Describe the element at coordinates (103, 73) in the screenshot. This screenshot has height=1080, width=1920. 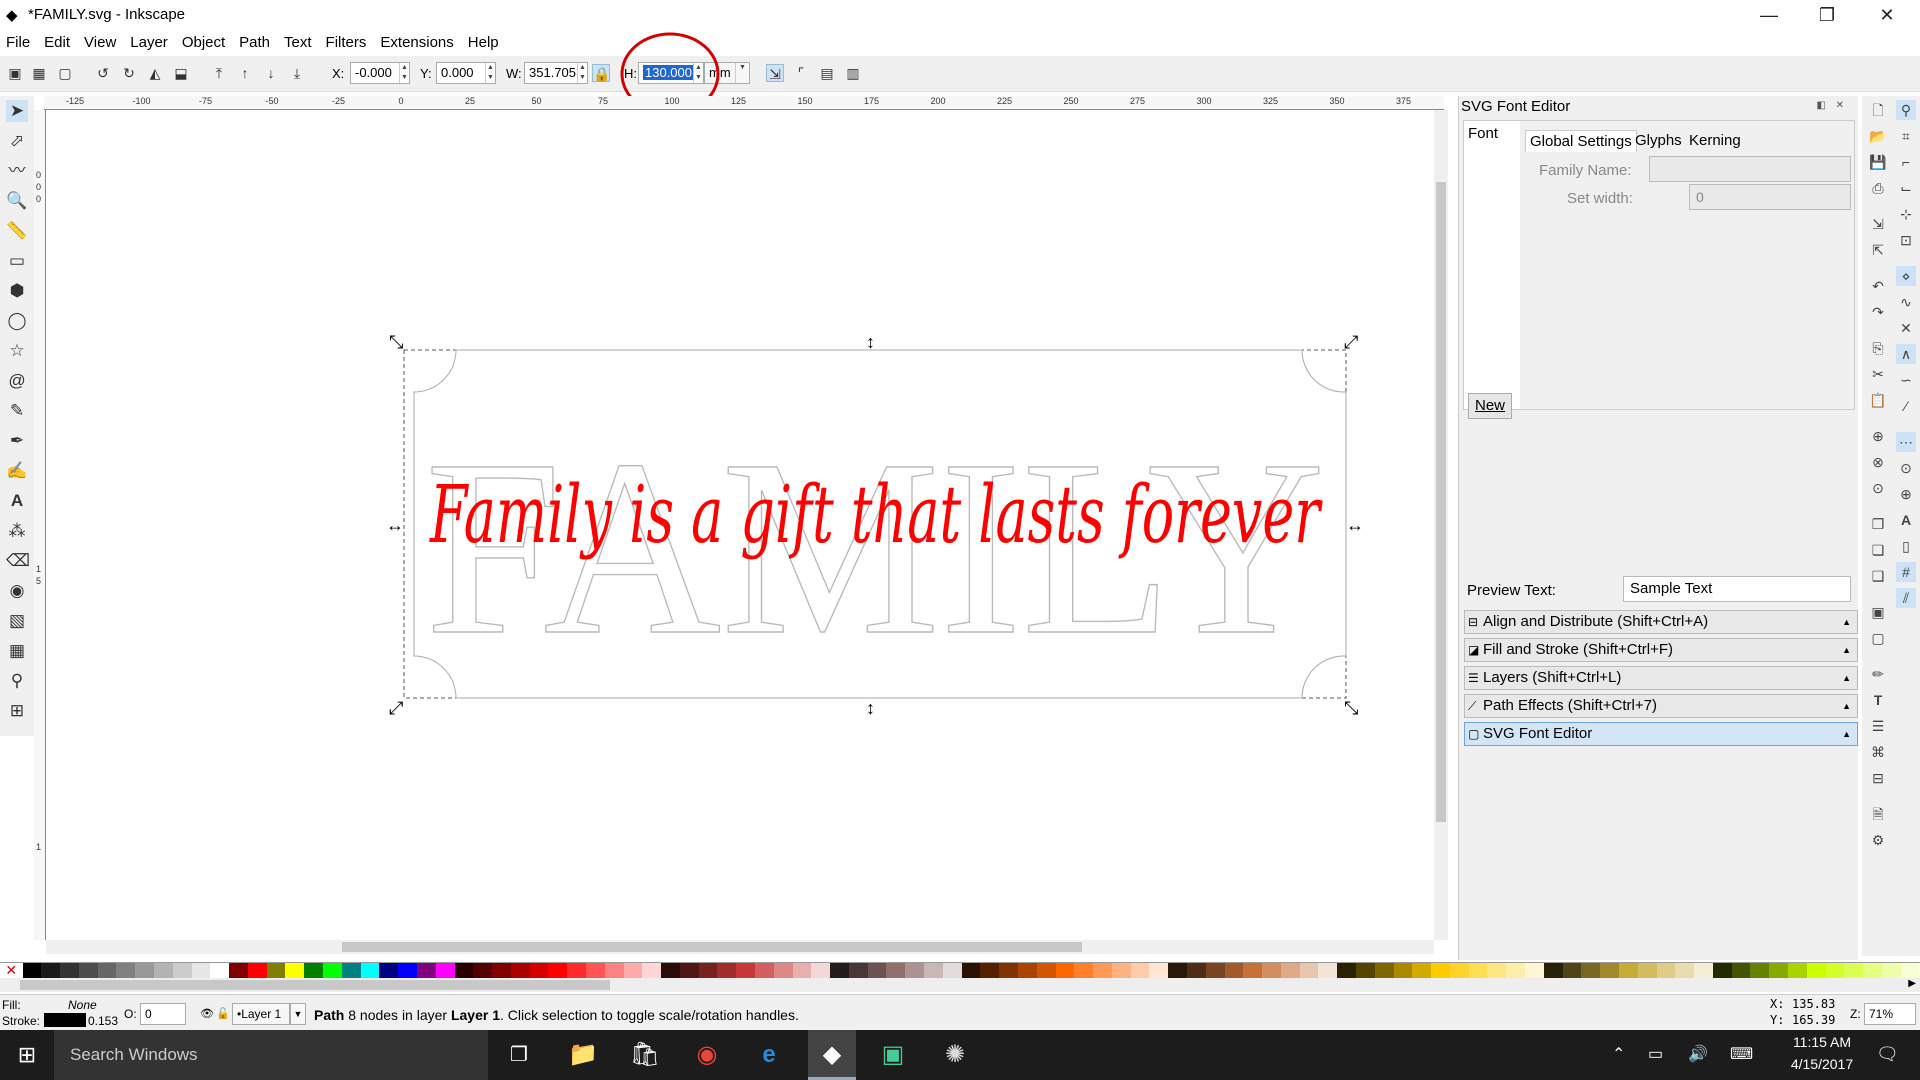
I see `rotate-ccw-icon: ↺` at that location.